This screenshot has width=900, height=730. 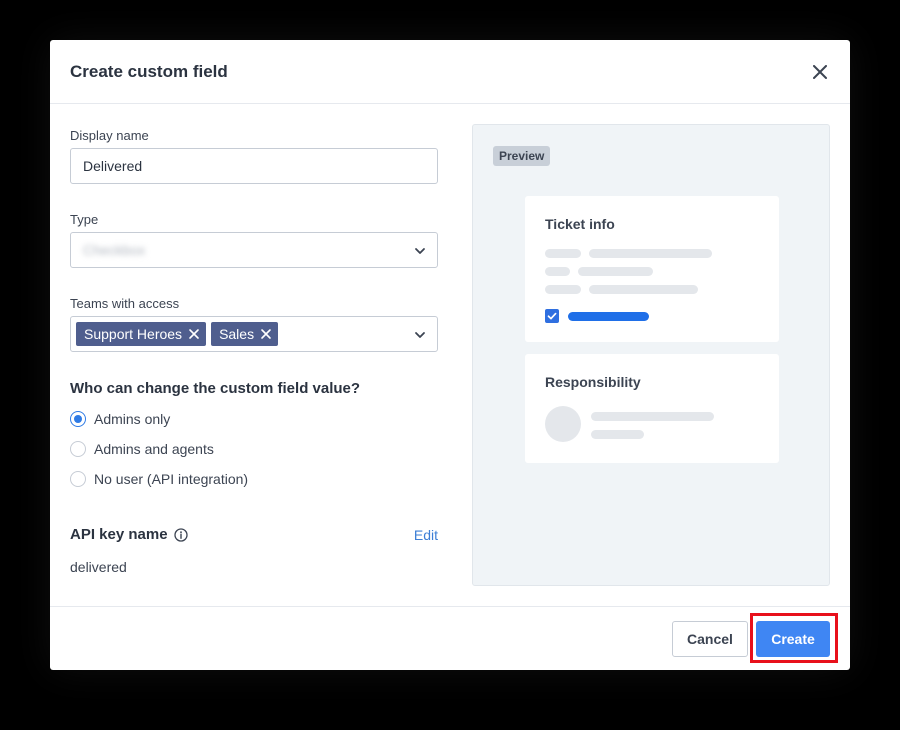 I want to click on teams-label: Teams with access, so click(x=125, y=303).